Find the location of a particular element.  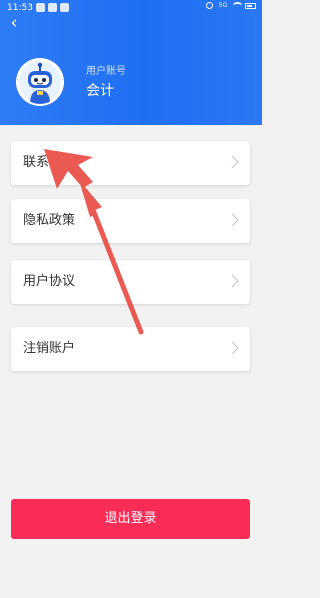

avatar is located at coordinates (40, 82).